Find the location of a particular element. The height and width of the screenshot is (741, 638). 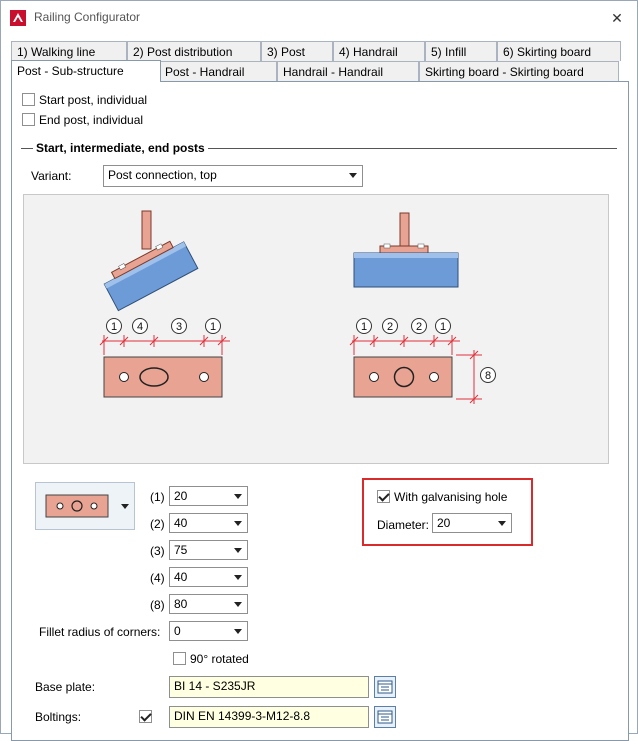

plate-preview-icon is located at coordinates (77, 506).